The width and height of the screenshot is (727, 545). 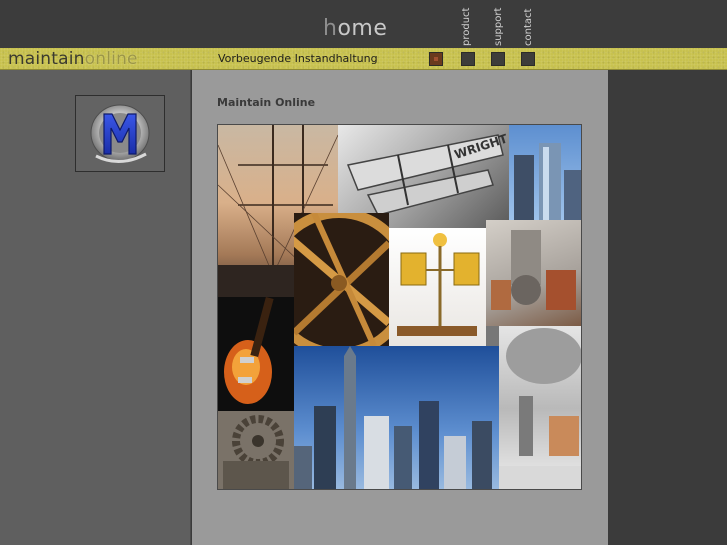 What do you see at coordinates (266, 102) in the screenshot?
I see `page-title: Maintain Online` at bounding box center [266, 102].